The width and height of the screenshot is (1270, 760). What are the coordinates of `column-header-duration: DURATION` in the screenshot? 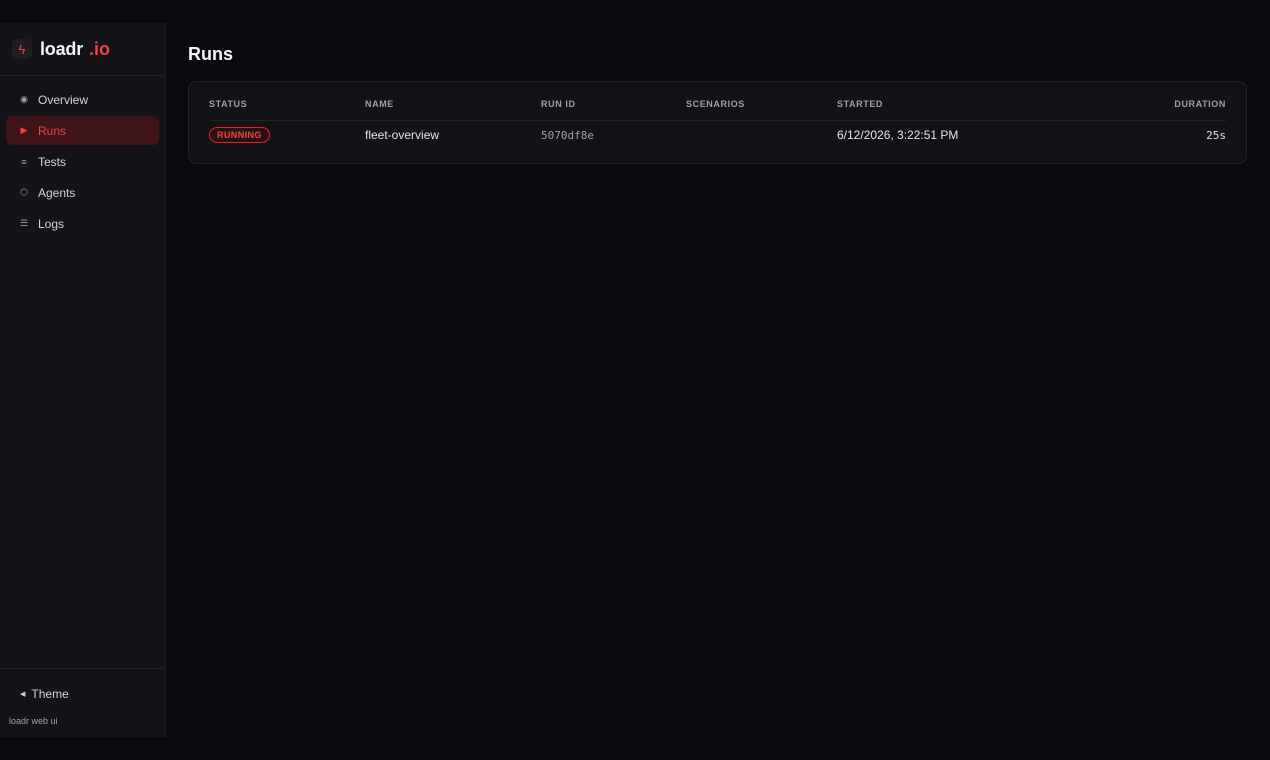 It's located at (1151, 101).